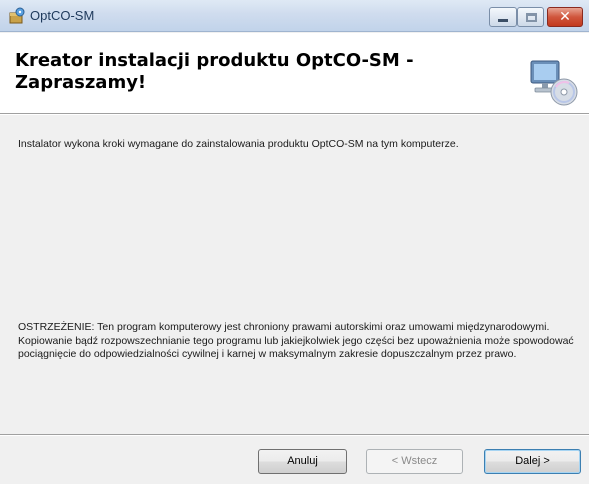  What do you see at coordinates (294, 16) in the screenshot?
I see `title-bar: OptCO-SM ✕` at bounding box center [294, 16].